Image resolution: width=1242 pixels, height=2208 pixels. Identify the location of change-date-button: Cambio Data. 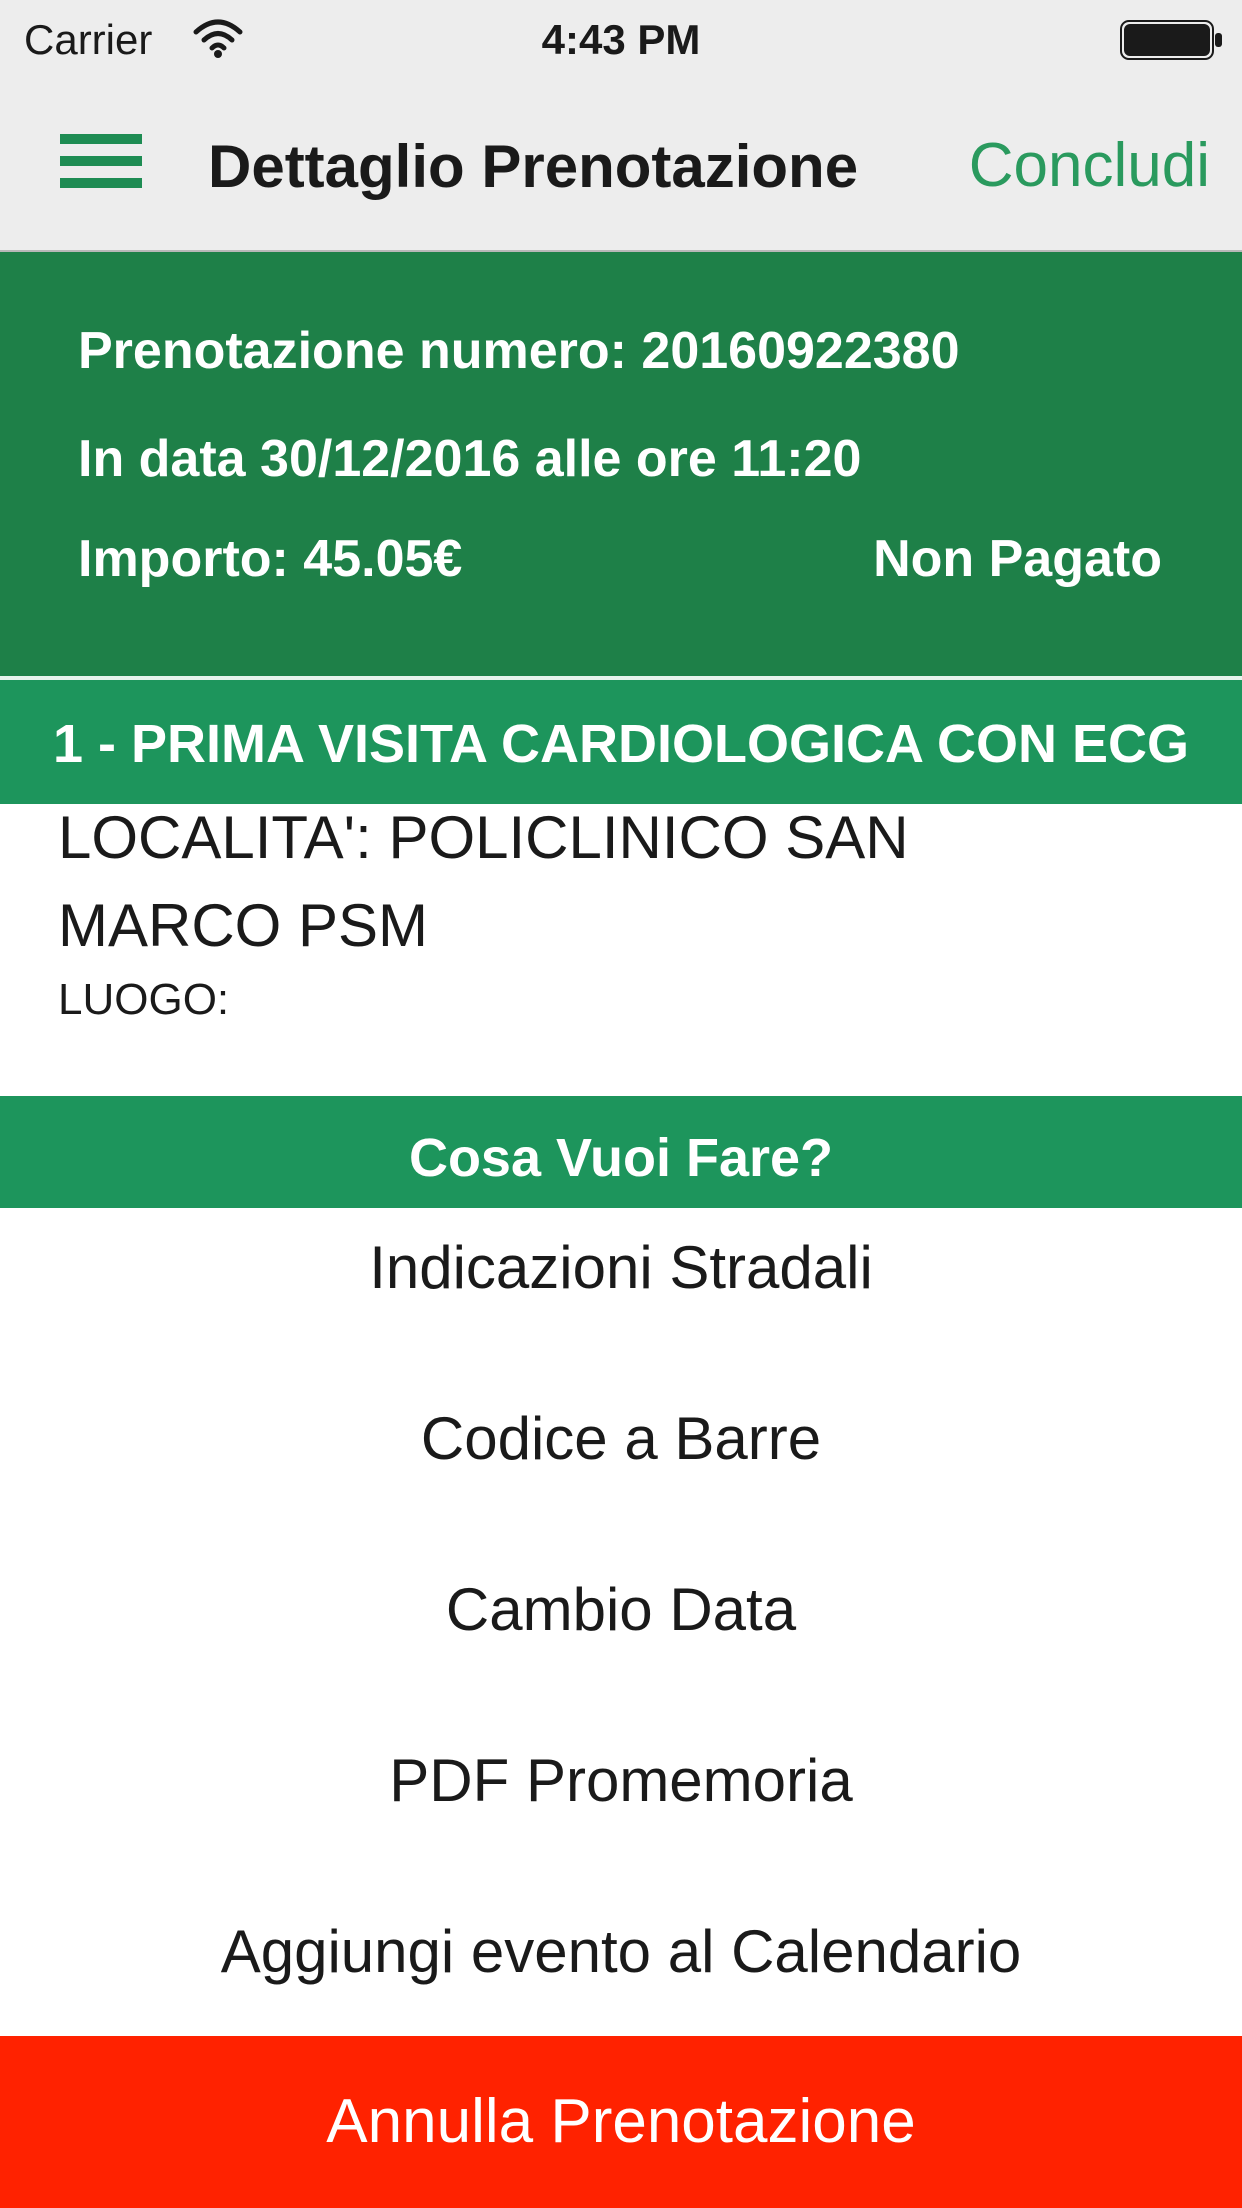
(621, 1610).